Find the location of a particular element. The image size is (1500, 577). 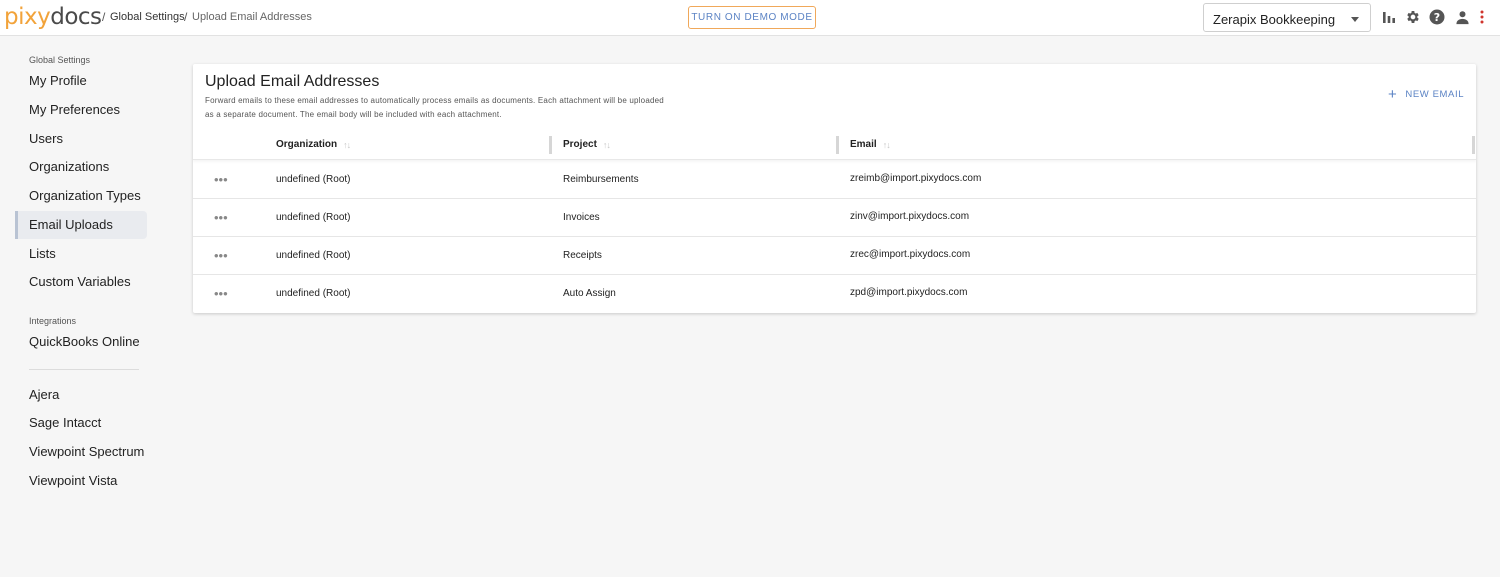

column-header-organization: Organization ↑↓ is located at coordinates (313, 144).